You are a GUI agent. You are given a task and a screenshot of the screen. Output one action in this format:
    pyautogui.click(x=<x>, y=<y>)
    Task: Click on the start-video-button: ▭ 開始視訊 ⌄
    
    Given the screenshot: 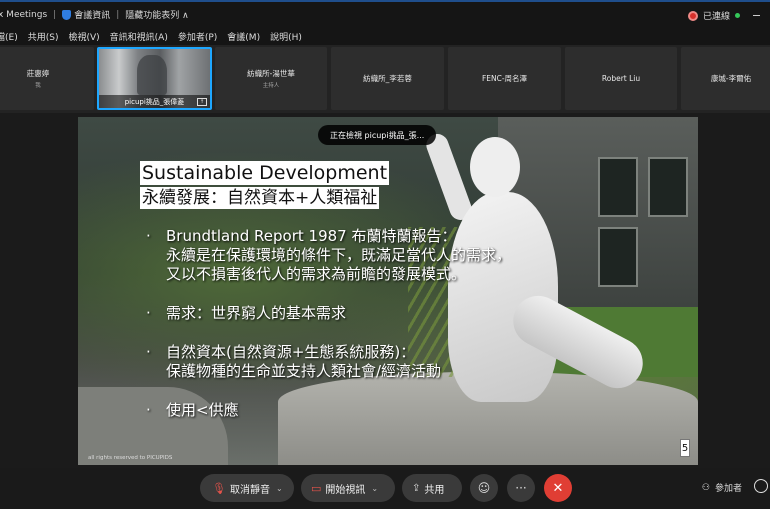 What is the action you would take?
    pyautogui.click(x=348, y=488)
    